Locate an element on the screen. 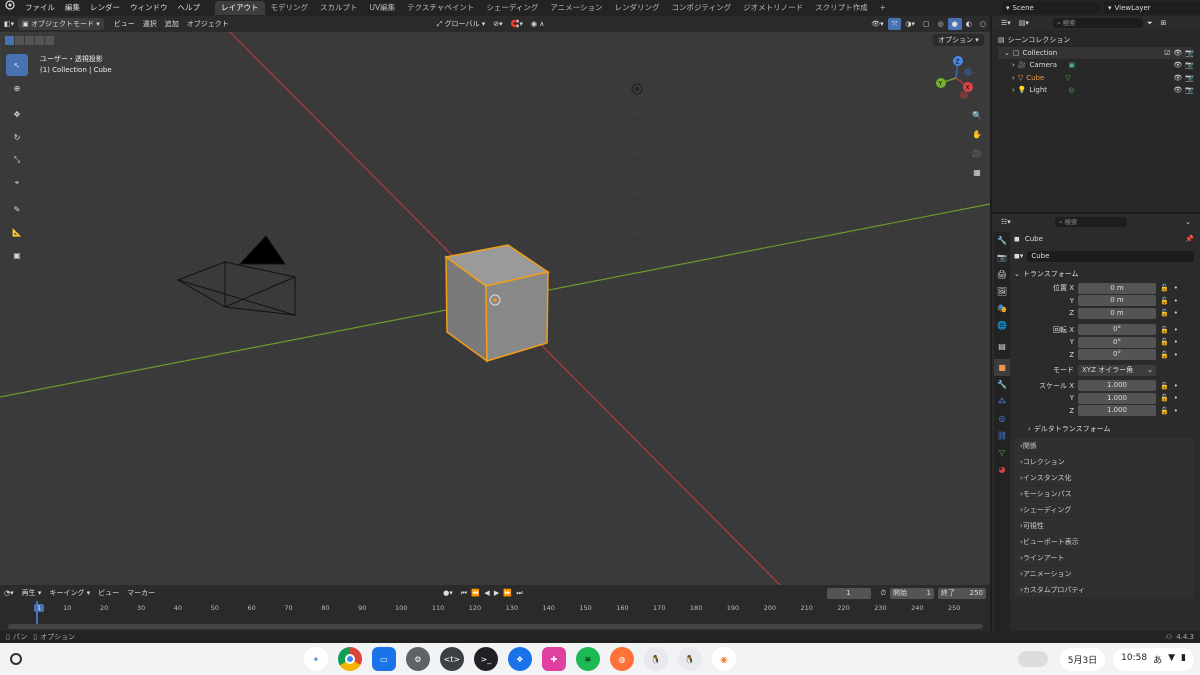 Image resolution: width=1200 pixels, height=675 pixels. camera-eye-icon: 👁 is located at coordinates (1177, 65).